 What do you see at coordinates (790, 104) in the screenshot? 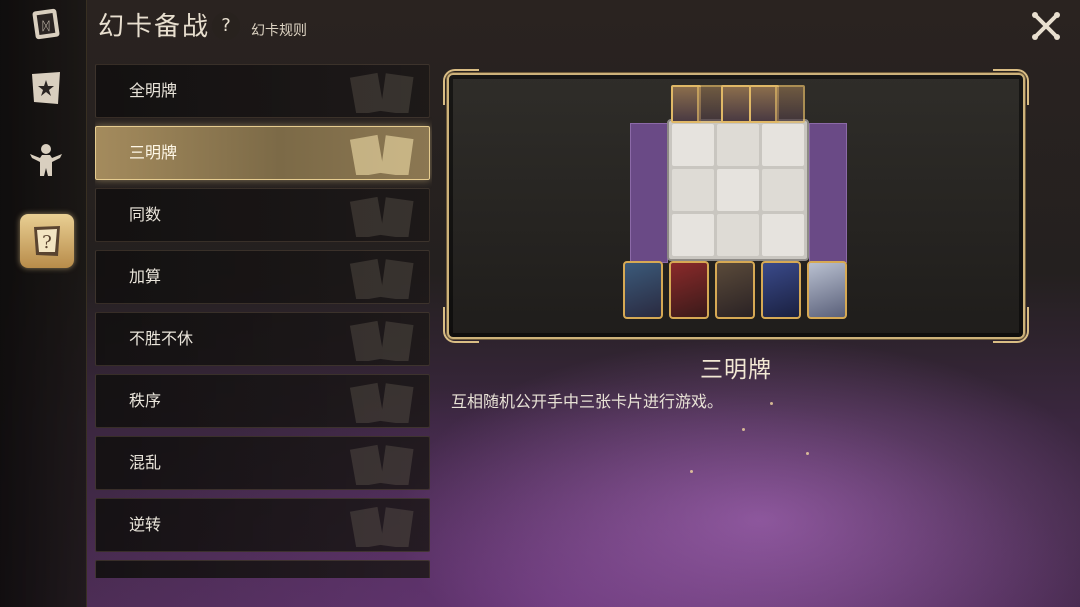
I see `opponent-card-hidden` at bounding box center [790, 104].